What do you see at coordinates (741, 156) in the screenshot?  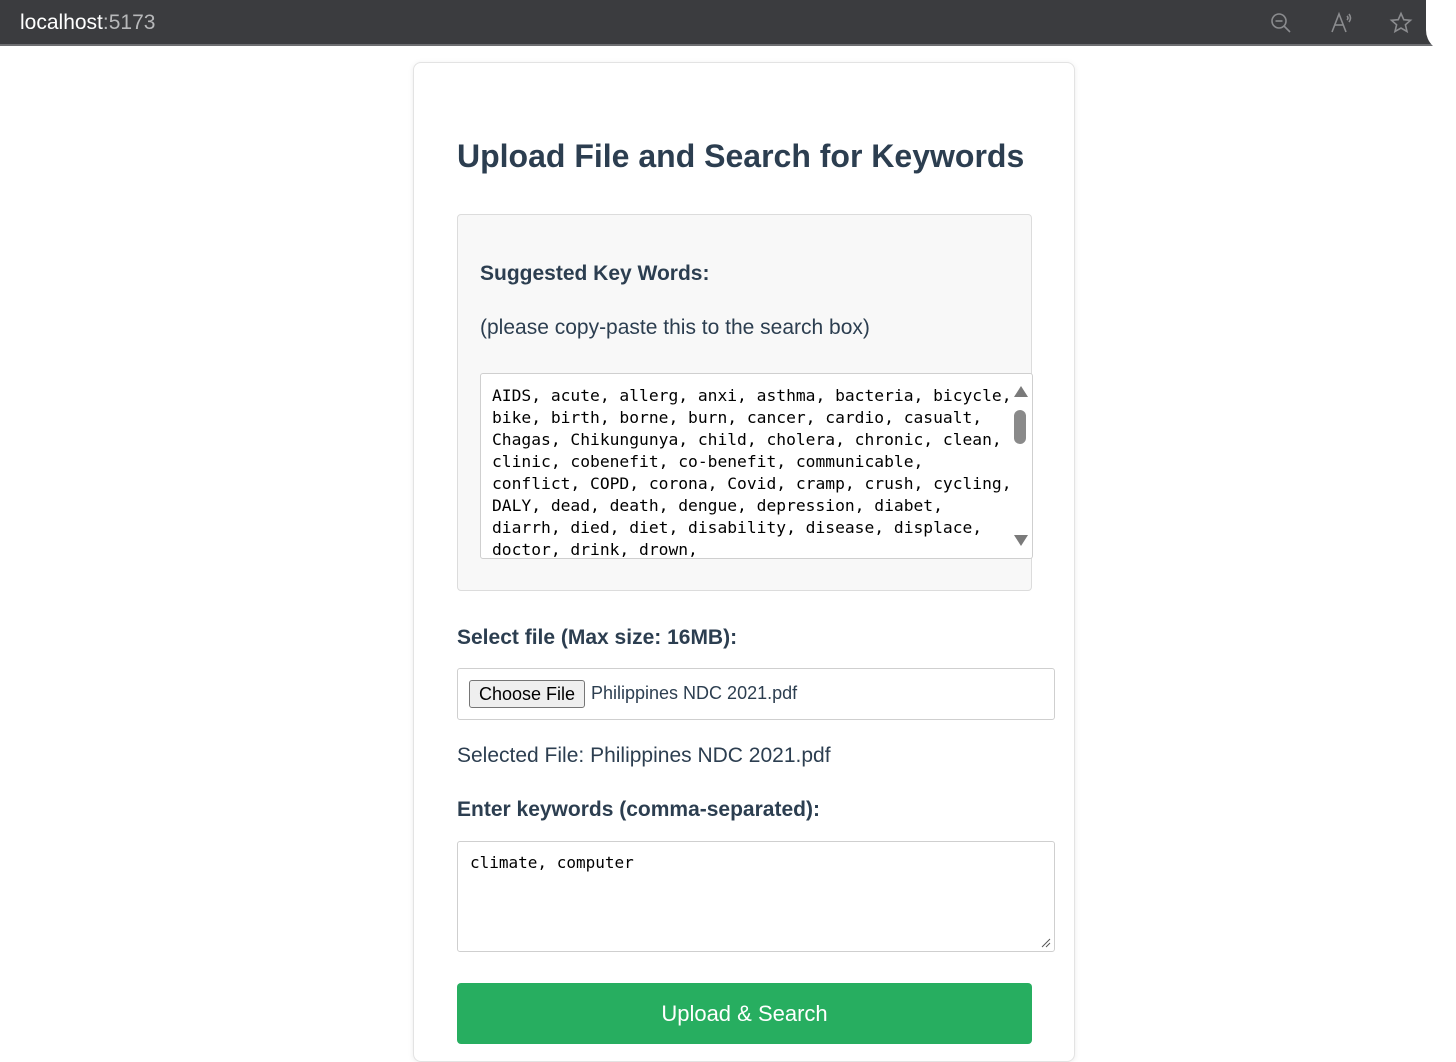 I see `page-title: Upload File and Search for Keywords` at bounding box center [741, 156].